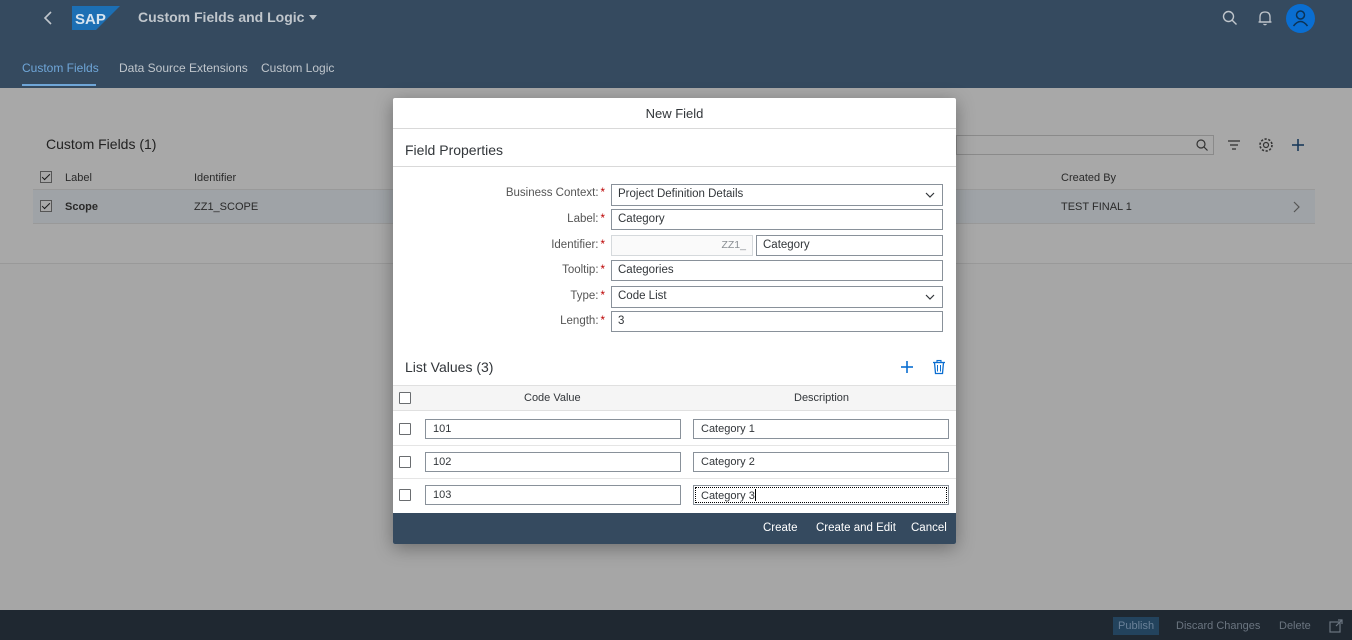 This screenshot has height=640, width=1352. Describe the element at coordinates (674, 113) in the screenshot. I see `dialog-title: New Field` at that location.